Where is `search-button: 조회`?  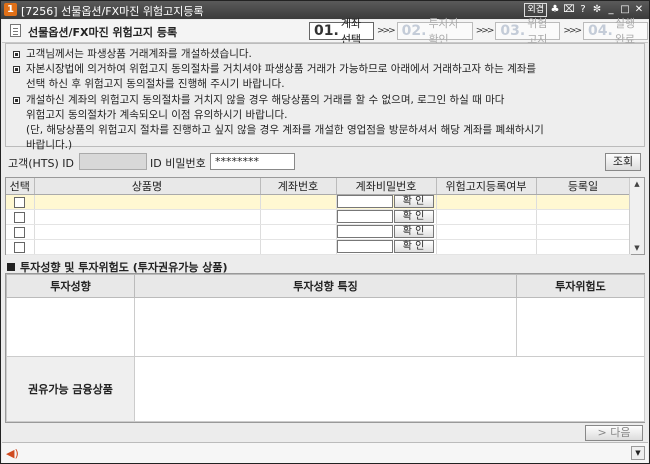
search-button: 조회 is located at coordinates (623, 162).